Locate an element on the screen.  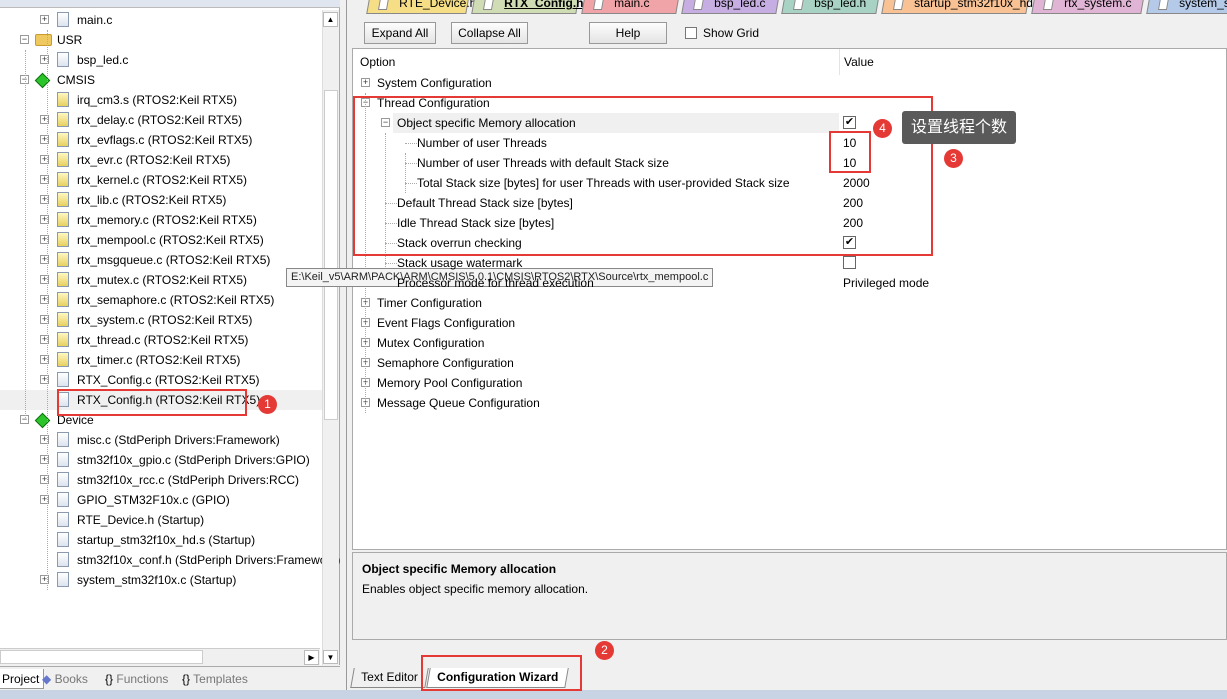
tree-item-label: CMSIS is located at coordinates (76, 80).